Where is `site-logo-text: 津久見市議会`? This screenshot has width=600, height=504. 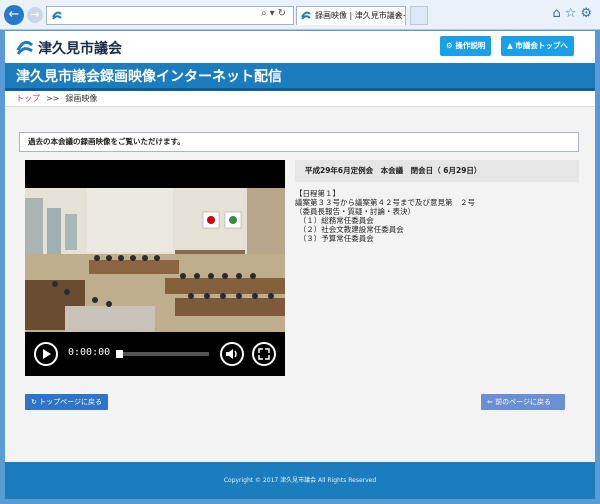
site-logo-text: 津久見市議会 is located at coordinates (80, 48).